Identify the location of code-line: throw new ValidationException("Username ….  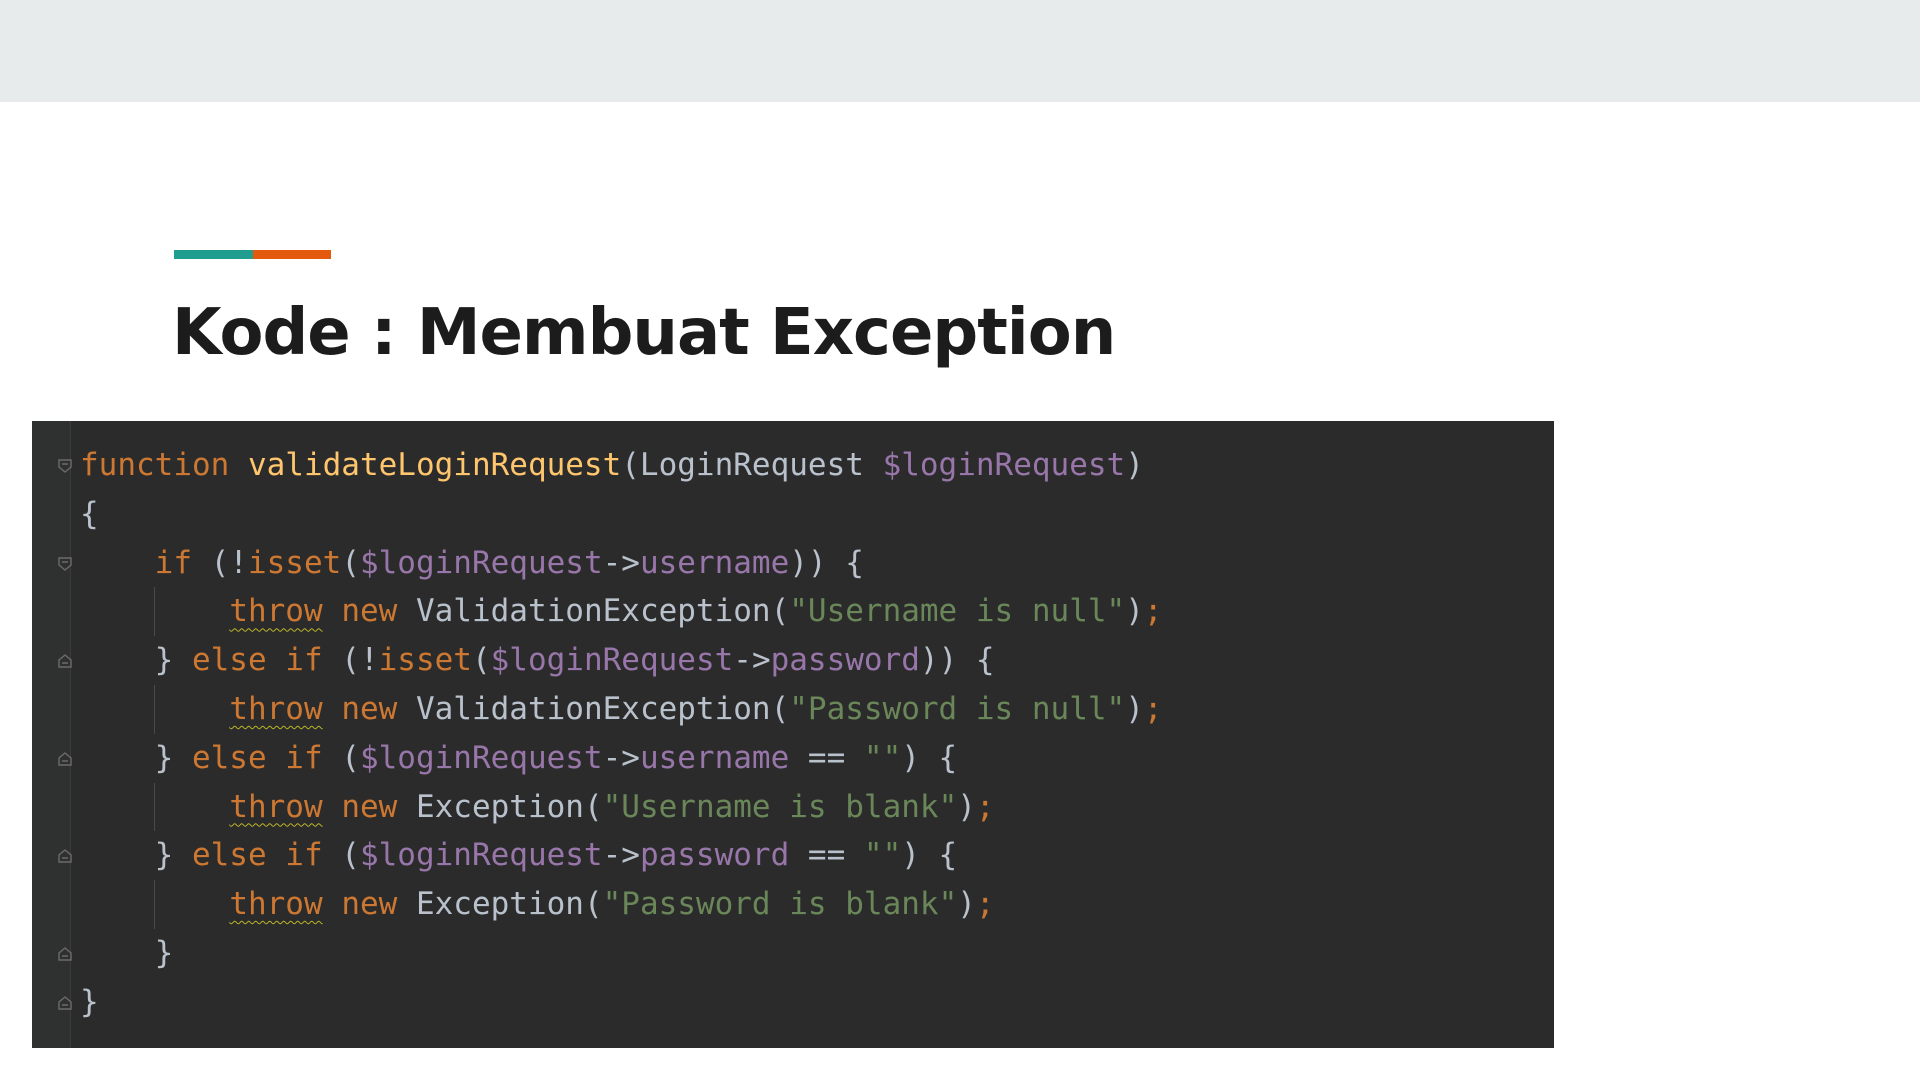
(621, 612).